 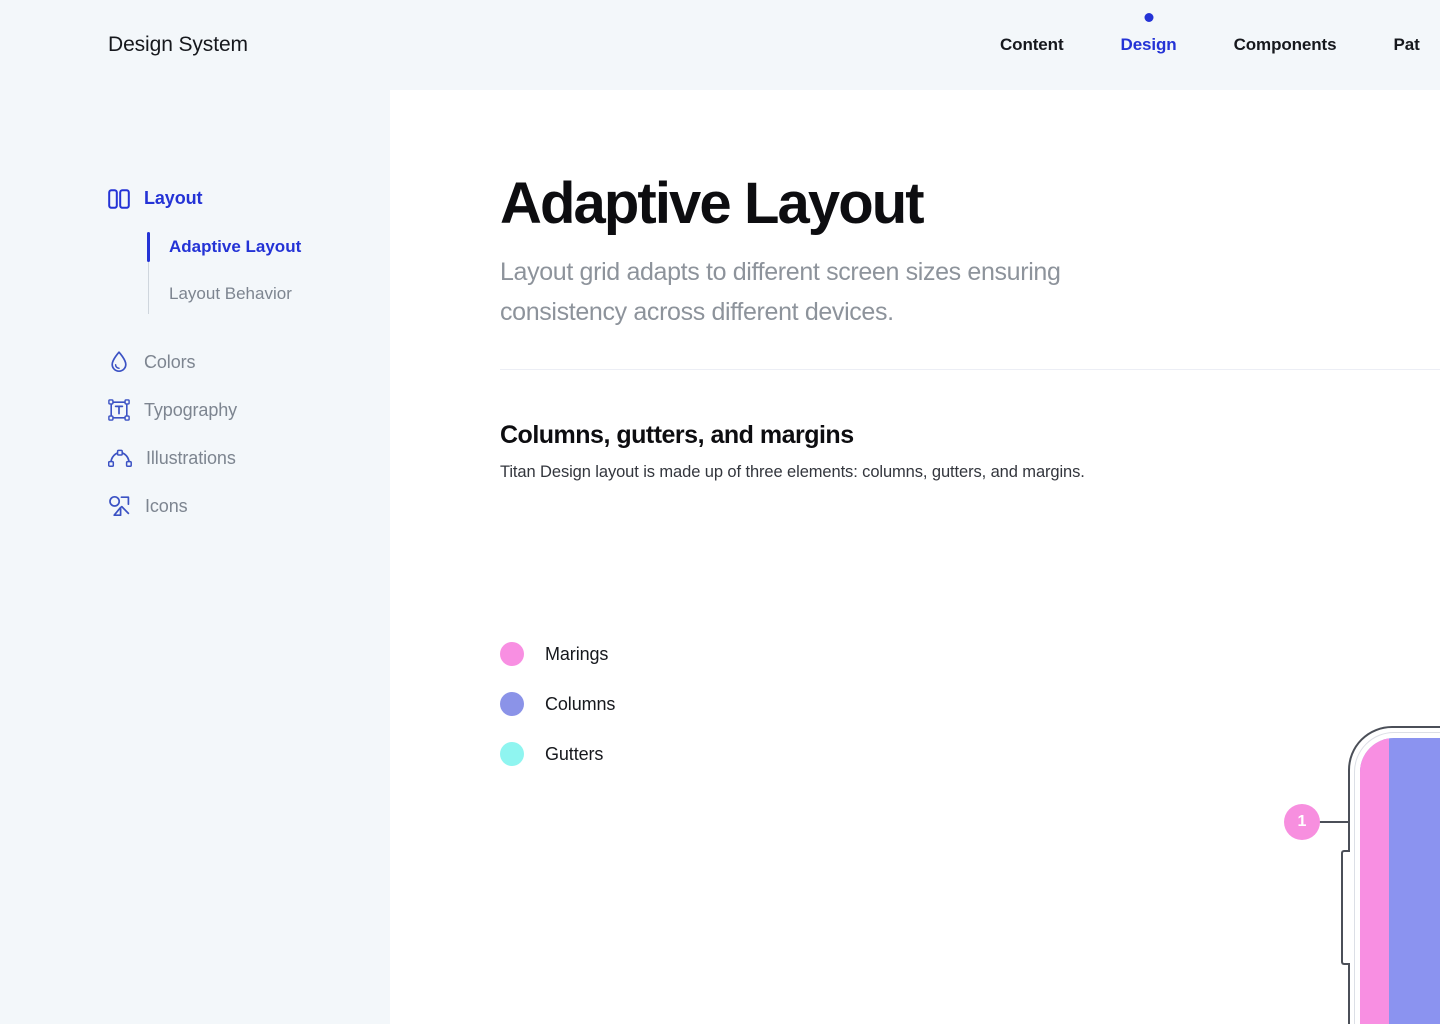 What do you see at coordinates (166, 505) in the screenshot?
I see `sidebar-item-icons-label: Icons` at bounding box center [166, 505].